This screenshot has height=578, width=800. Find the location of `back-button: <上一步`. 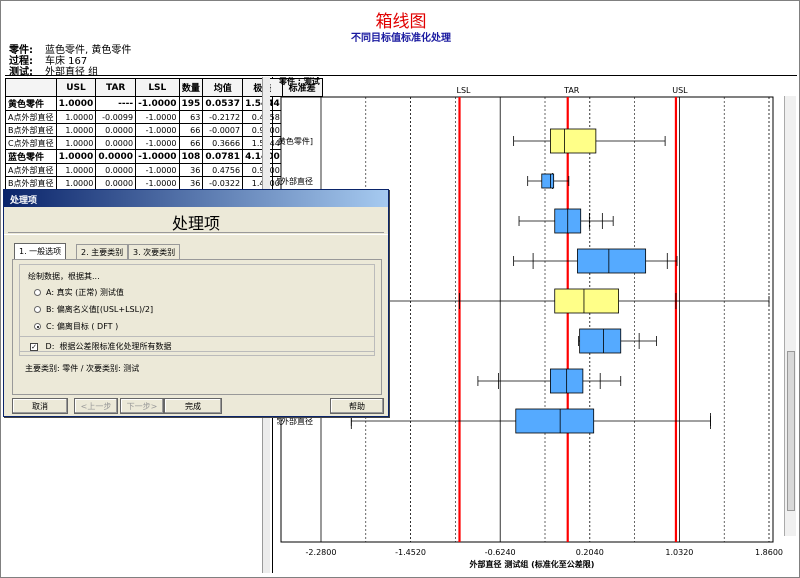

back-button: <上一步 is located at coordinates (96, 406).